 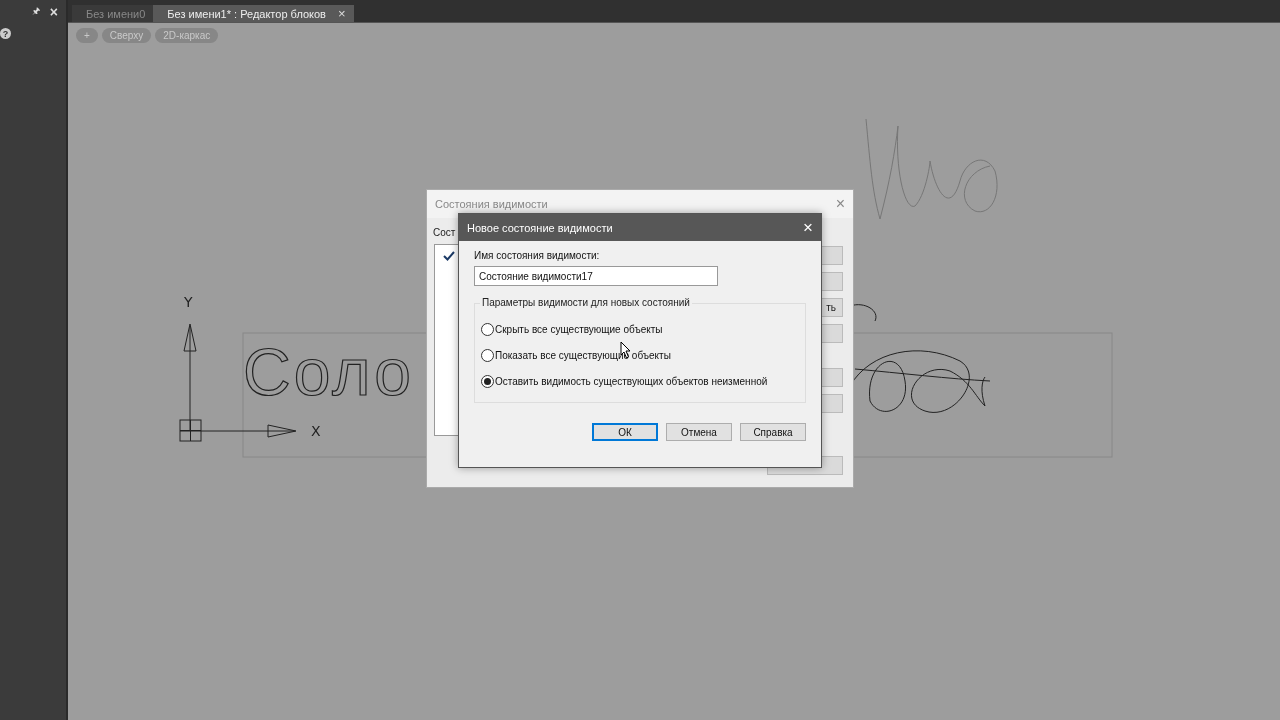 What do you see at coordinates (699, 432) in the screenshot?
I see `dialog-button: Отмена` at bounding box center [699, 432].